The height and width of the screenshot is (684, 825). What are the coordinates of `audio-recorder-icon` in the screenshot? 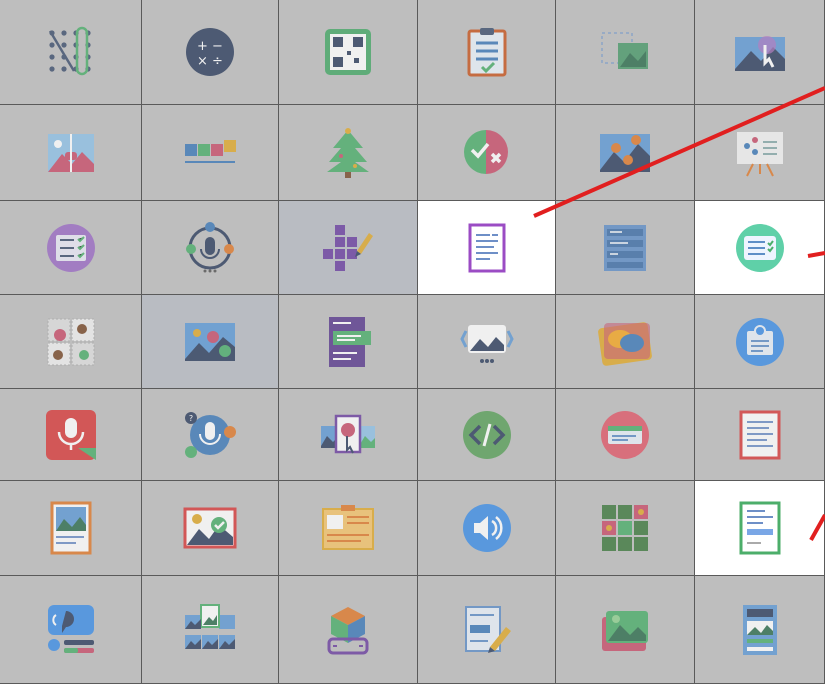 It's located at (71, 435).